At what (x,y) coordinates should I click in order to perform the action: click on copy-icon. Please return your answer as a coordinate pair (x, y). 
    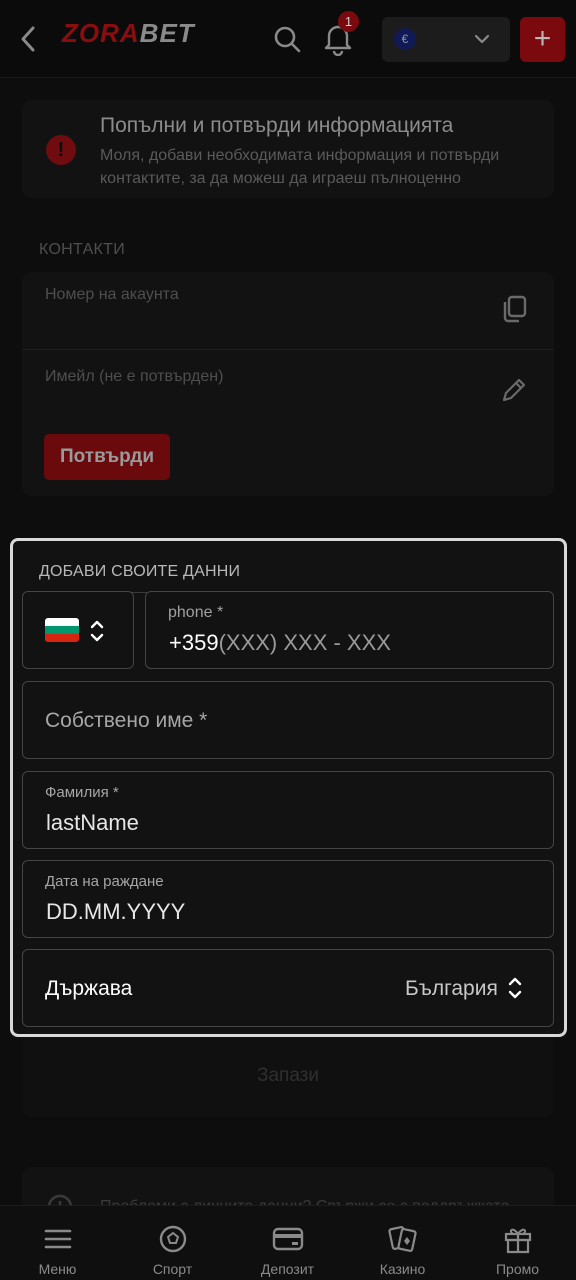
    Looking at the image, I should click on (514, 309).